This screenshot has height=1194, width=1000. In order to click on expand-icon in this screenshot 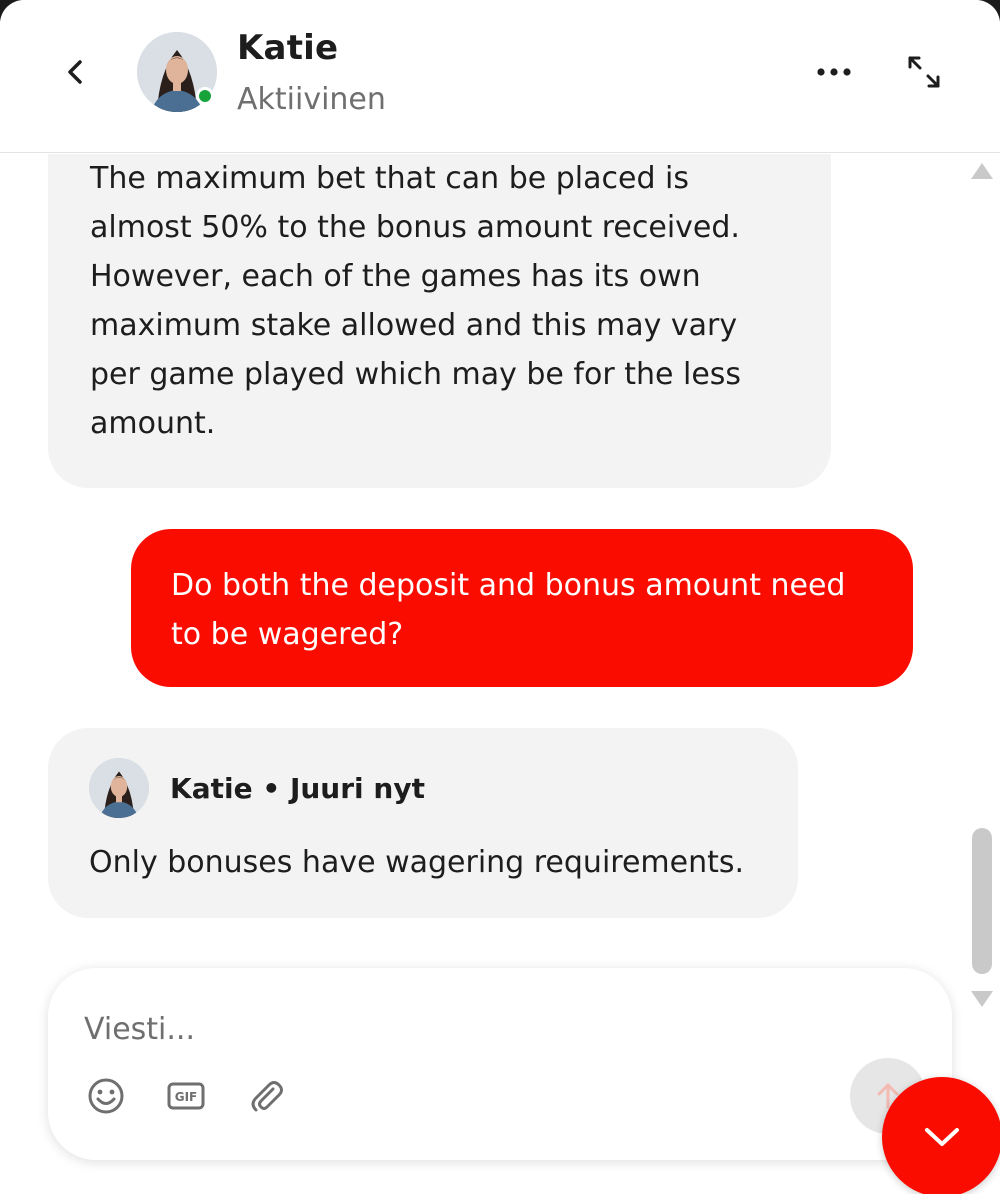, I will do `click(924, 72)`.